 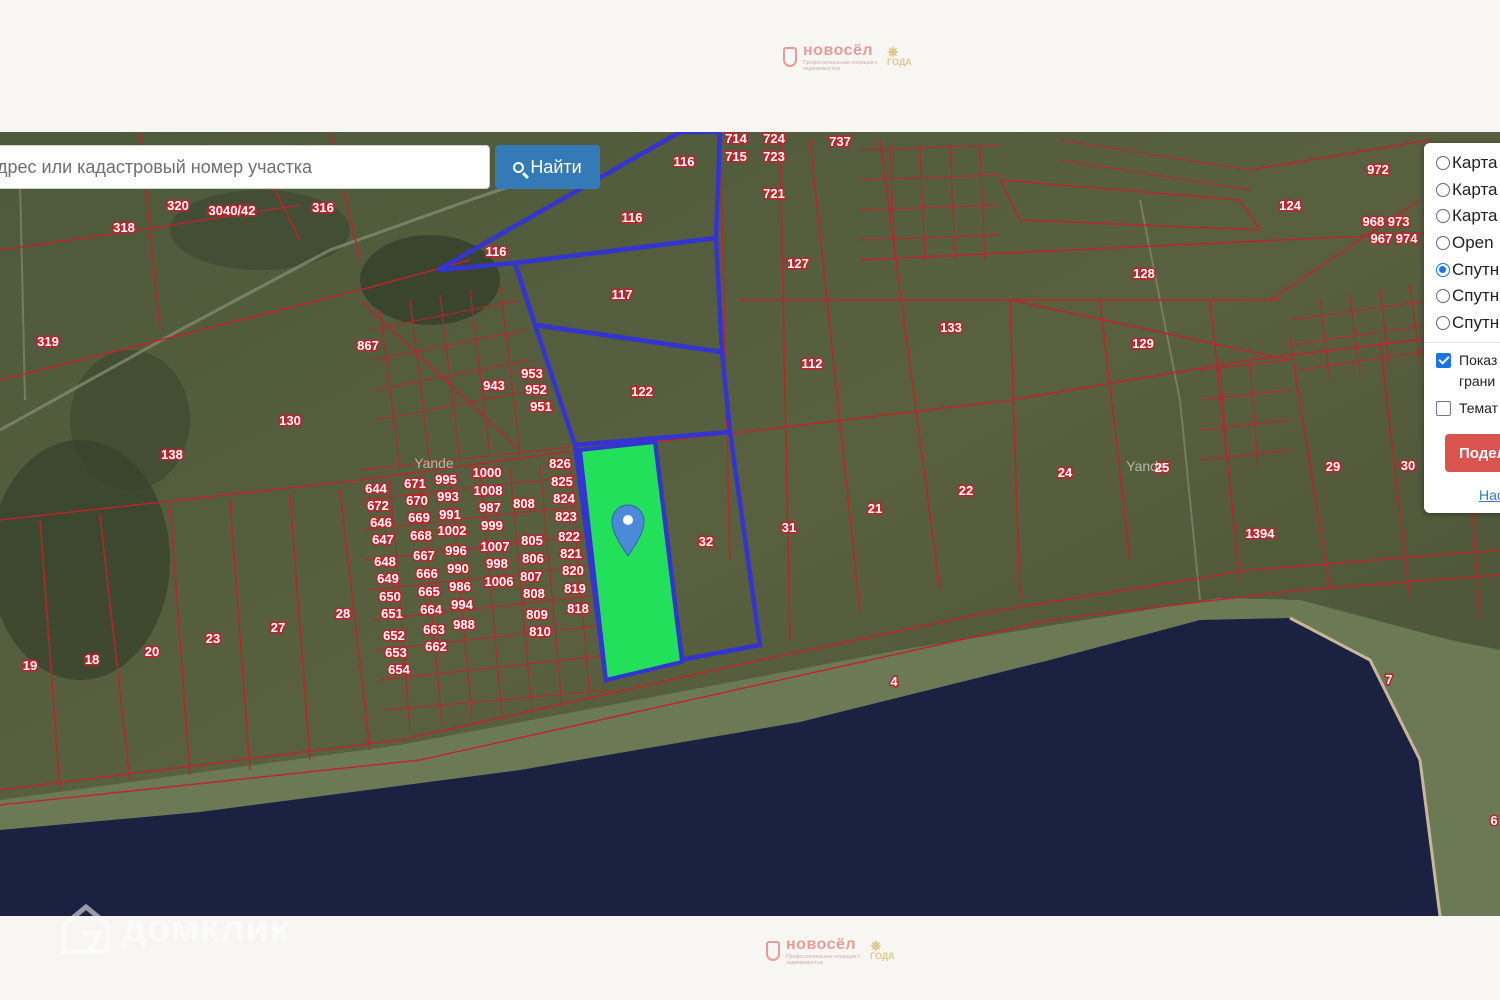 What do you see at coordinates (385, 561) in the screenshot?
I see `parcel-number-label: 648` at bounding box center [385, 561].